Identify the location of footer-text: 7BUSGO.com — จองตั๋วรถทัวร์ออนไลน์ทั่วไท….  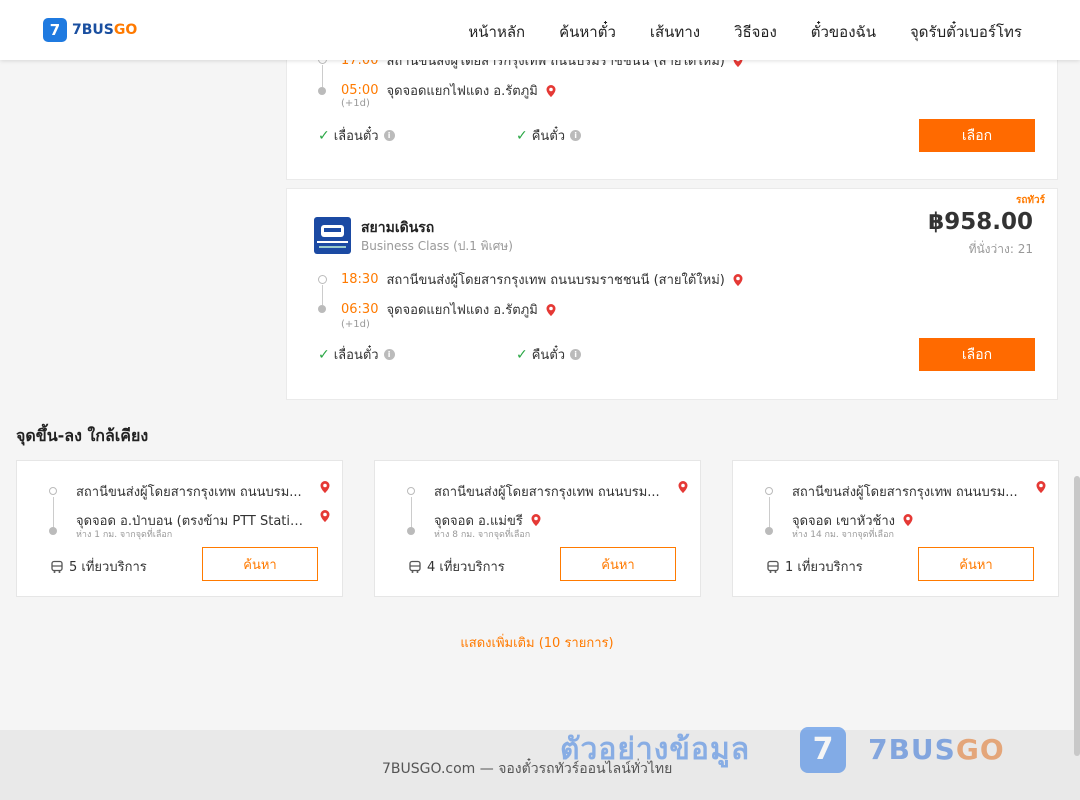
(527, 769).